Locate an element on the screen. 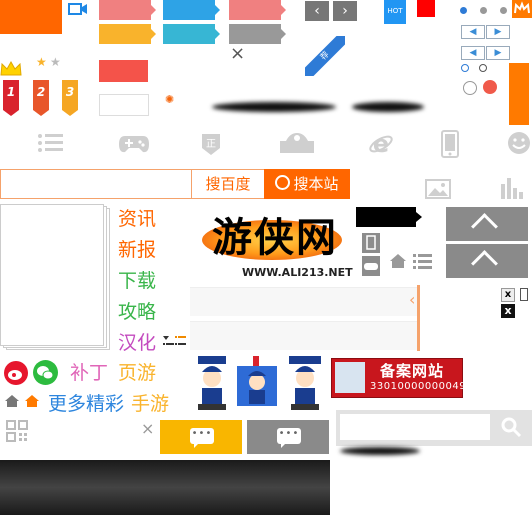  recommend-ribbon: 荐 is located at coordinates (325, 56).